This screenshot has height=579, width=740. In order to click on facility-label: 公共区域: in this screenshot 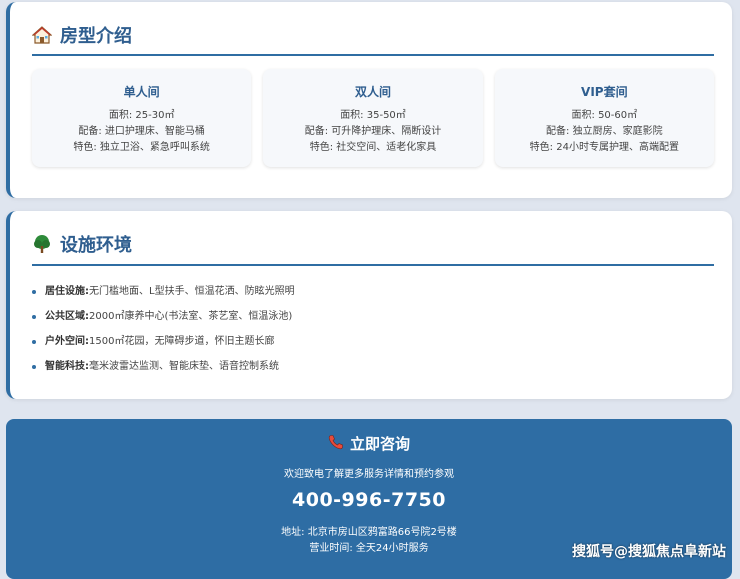, I will do `click(67, 316)`.